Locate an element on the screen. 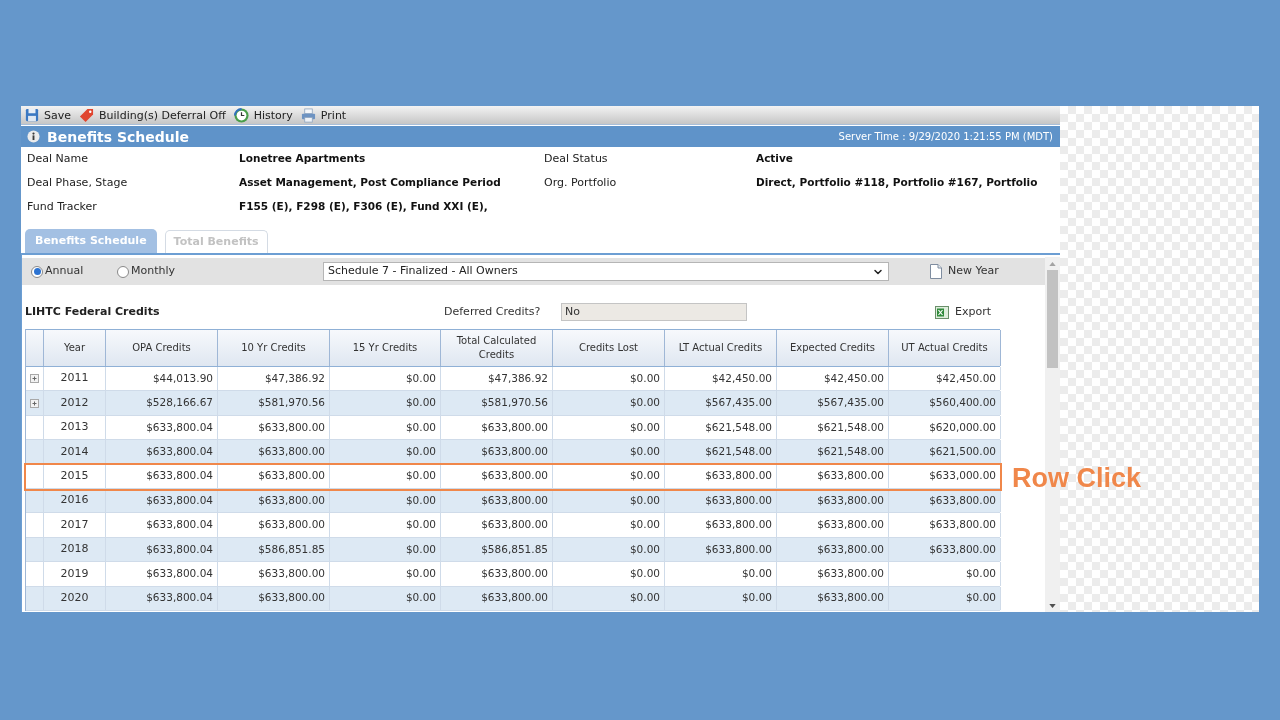 Image resolution: width=1280 pixels, height=720 pixels. table-cell: 2013 is located at coordinates (74, 427).